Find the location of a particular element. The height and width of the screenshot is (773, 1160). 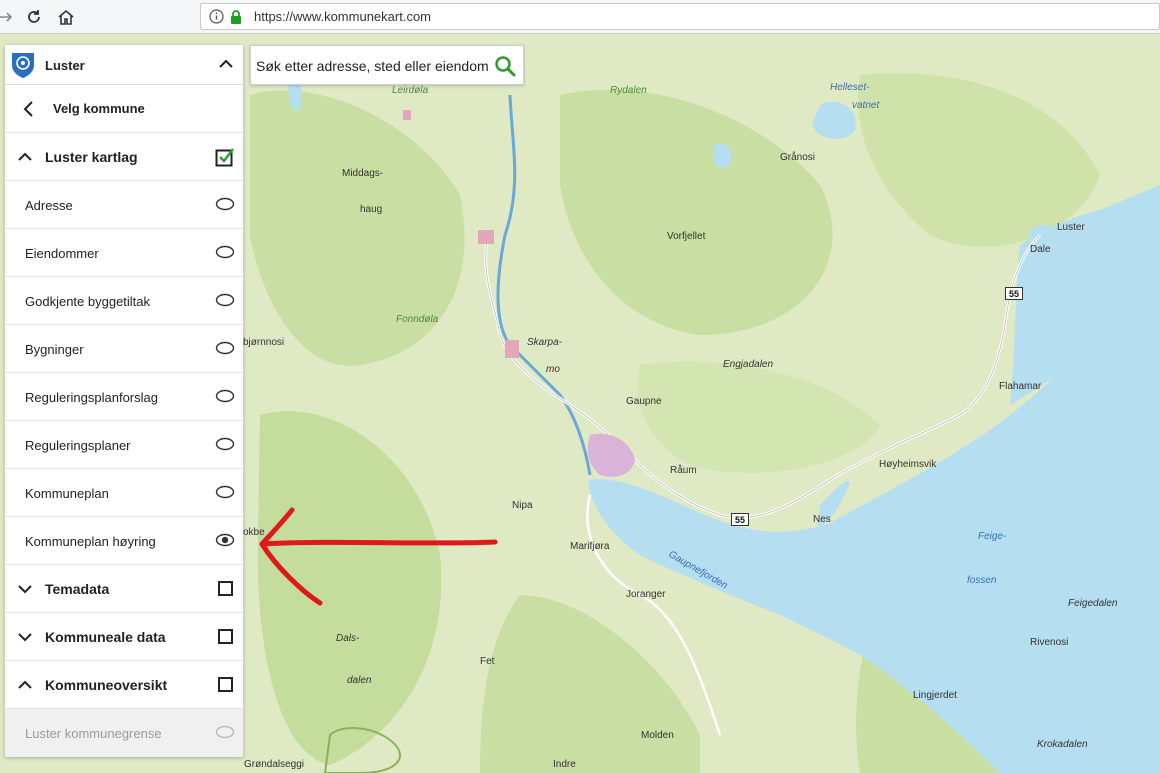

layer-row: Adresse is located at coordinates (124, 205).